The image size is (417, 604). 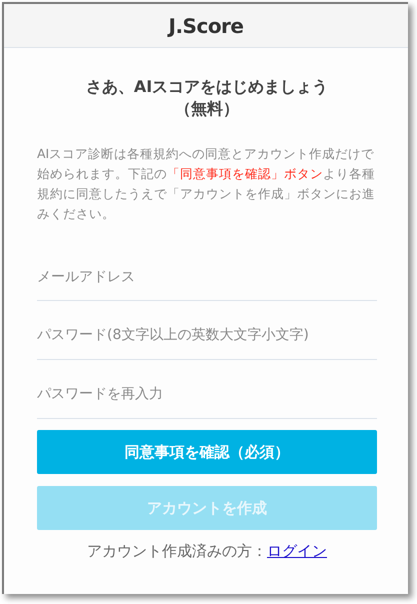 What do you see at coordinates (207, 109) in the screenshot?
I see `heading-subtitle: （無料）` at bounding box center [207, 109].